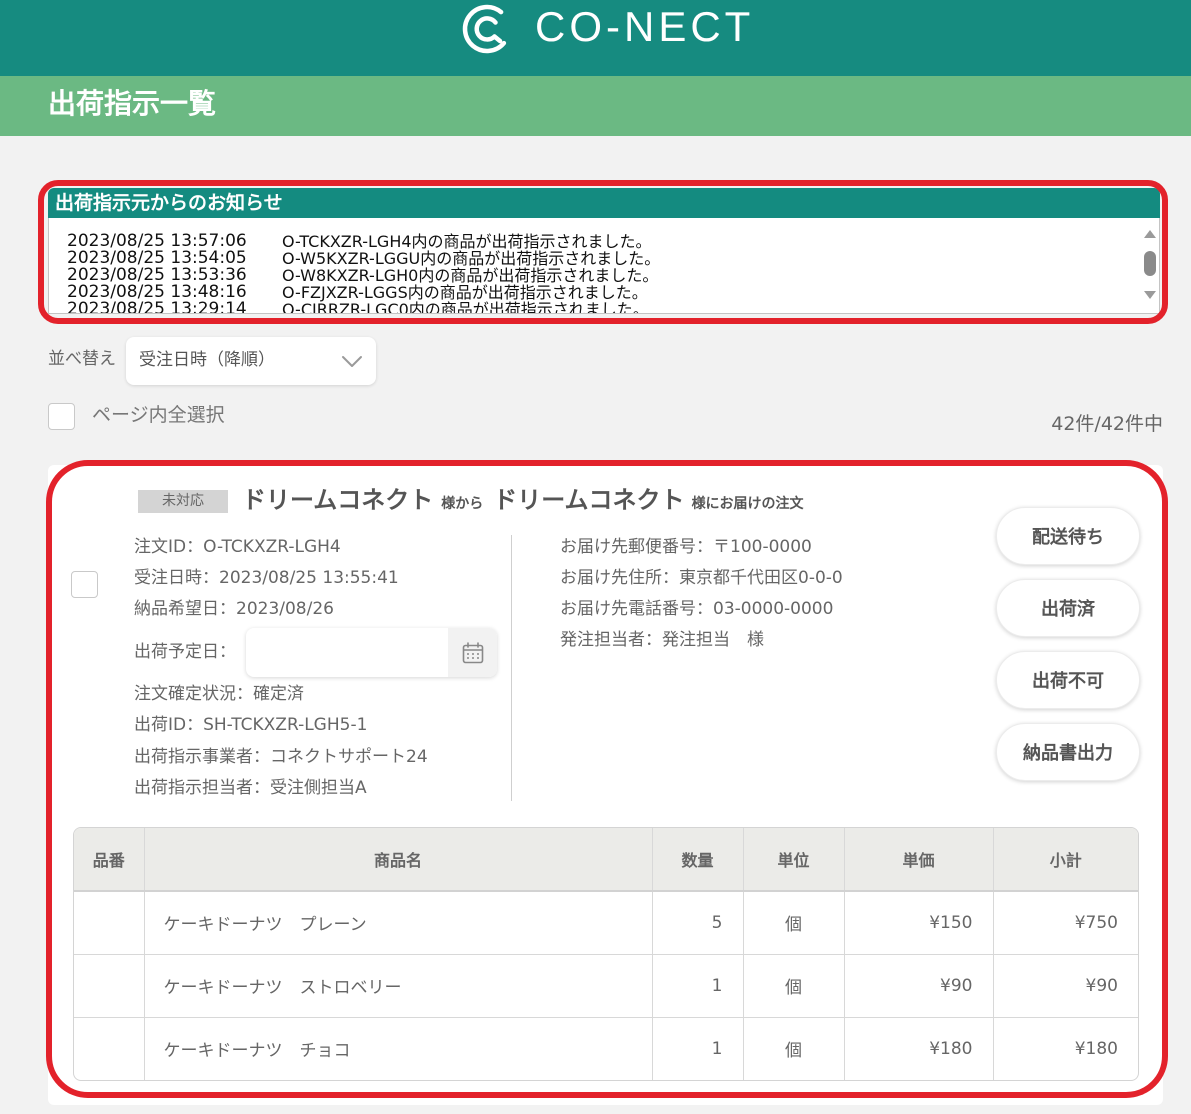 The image size is (1191, 1114). I want to click on shipping-instructor-person: 出荷指示担当者：受注側担当A, so click(250, 788).